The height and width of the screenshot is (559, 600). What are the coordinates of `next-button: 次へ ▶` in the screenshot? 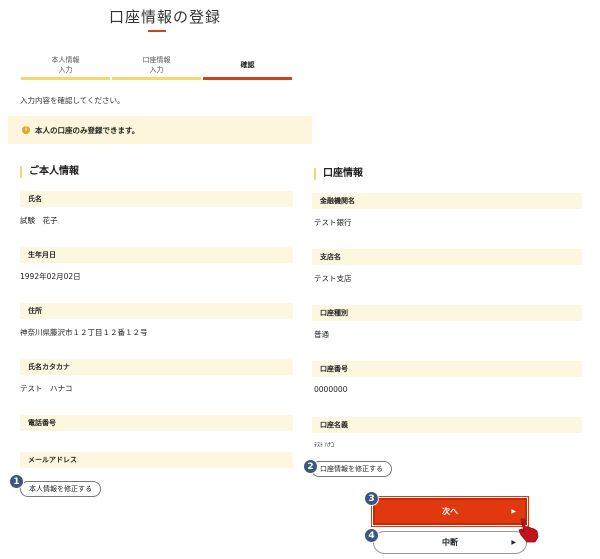 It's located at (450, 511).